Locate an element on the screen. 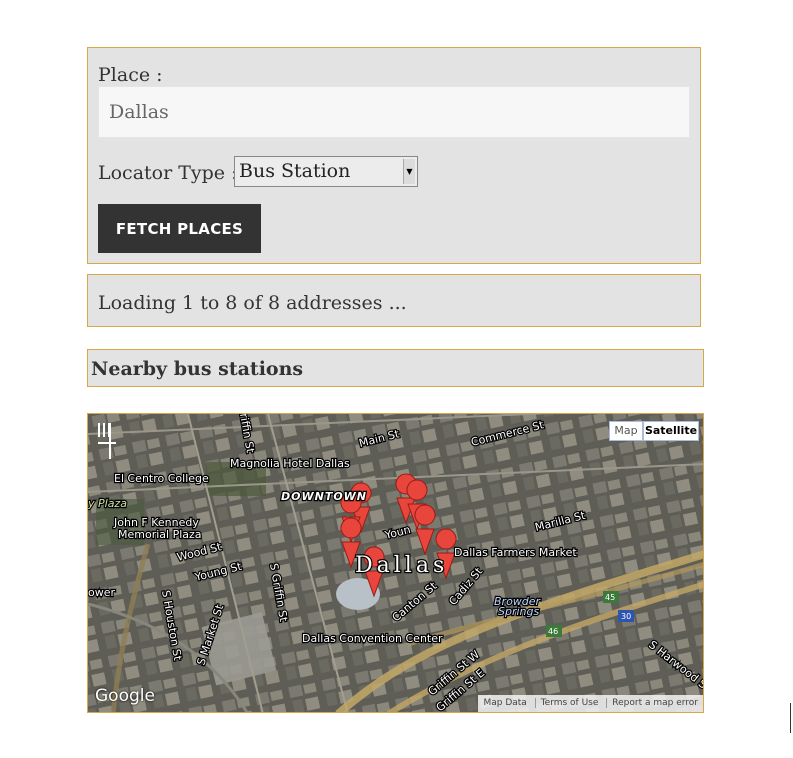  map-label-jfk-2: Memorial Plaza is located at coordinates (160, 534).